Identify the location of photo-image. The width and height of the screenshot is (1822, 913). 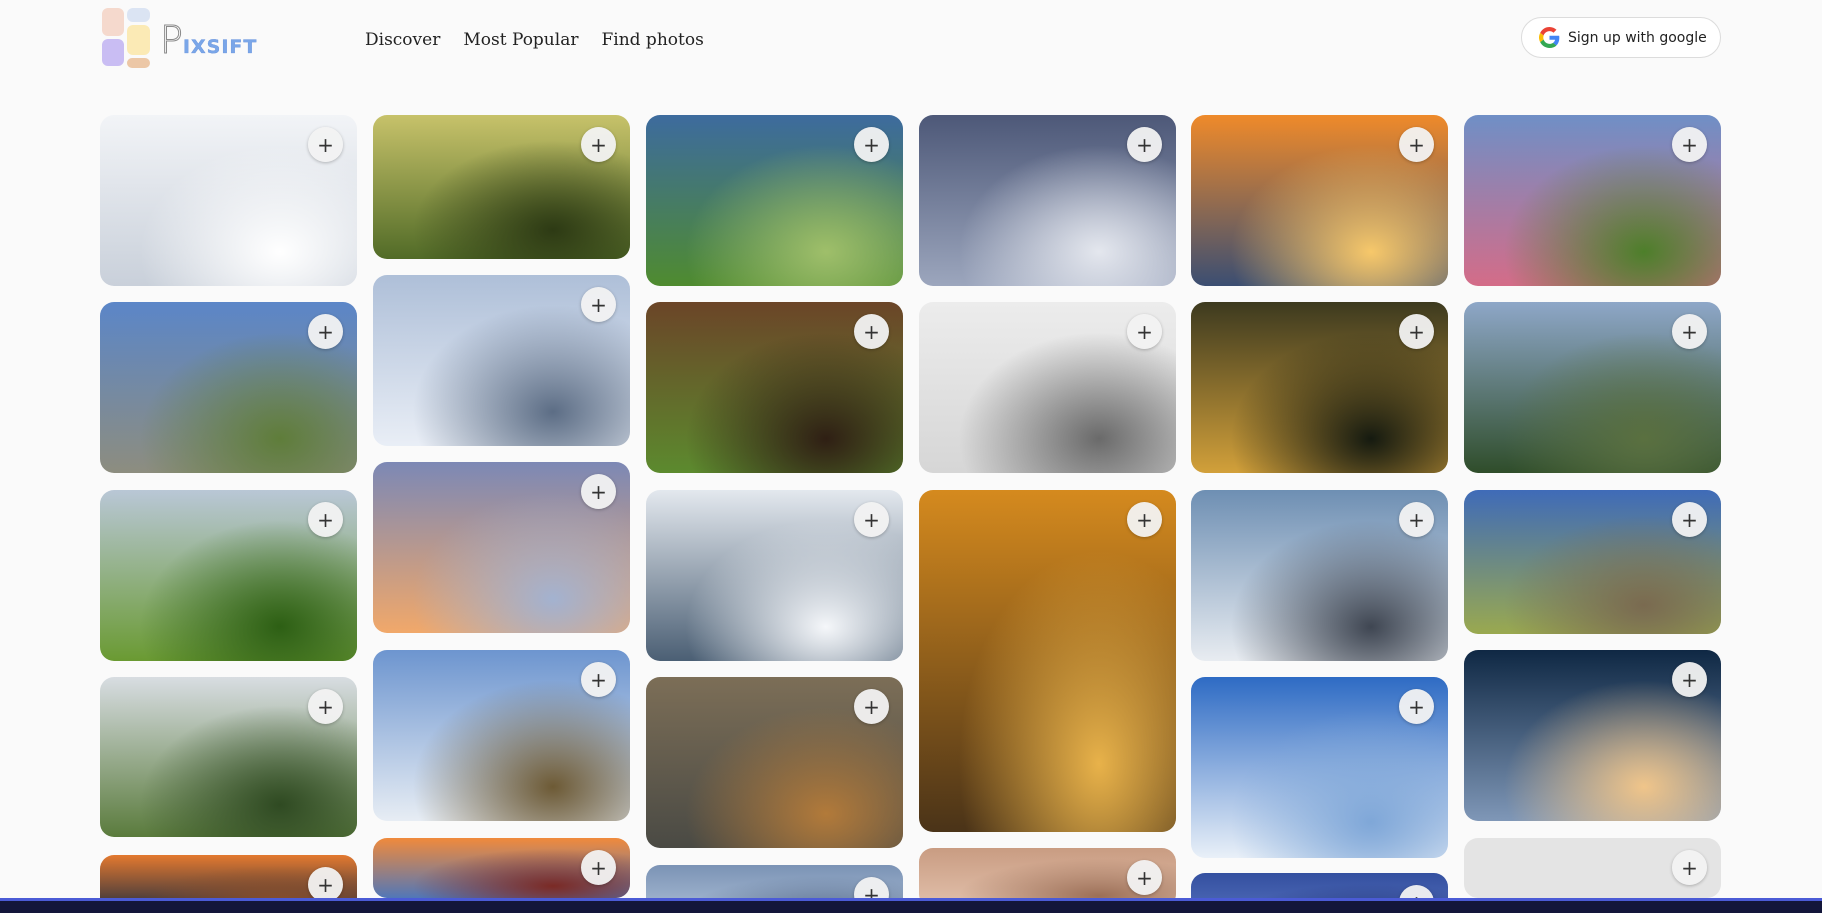
(1047, 661).